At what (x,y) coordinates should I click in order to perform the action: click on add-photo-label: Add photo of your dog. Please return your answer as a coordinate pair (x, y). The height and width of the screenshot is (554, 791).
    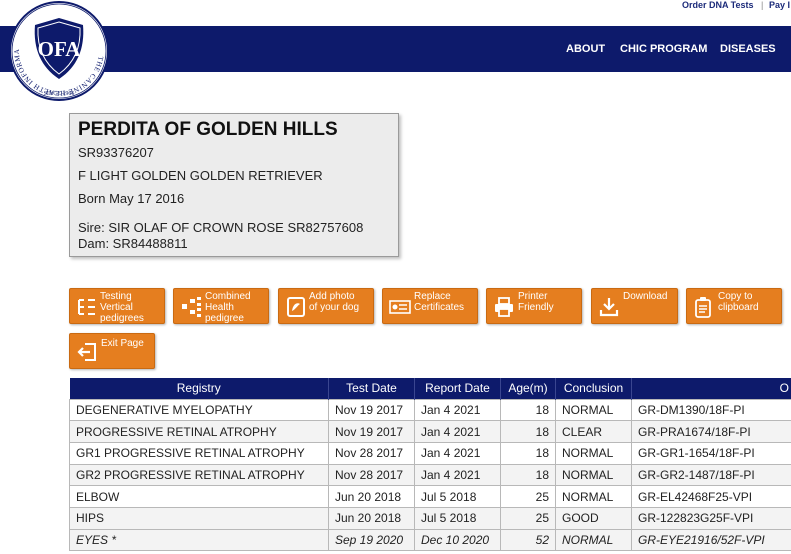
    Looking at the image, I should click on (334, 302).